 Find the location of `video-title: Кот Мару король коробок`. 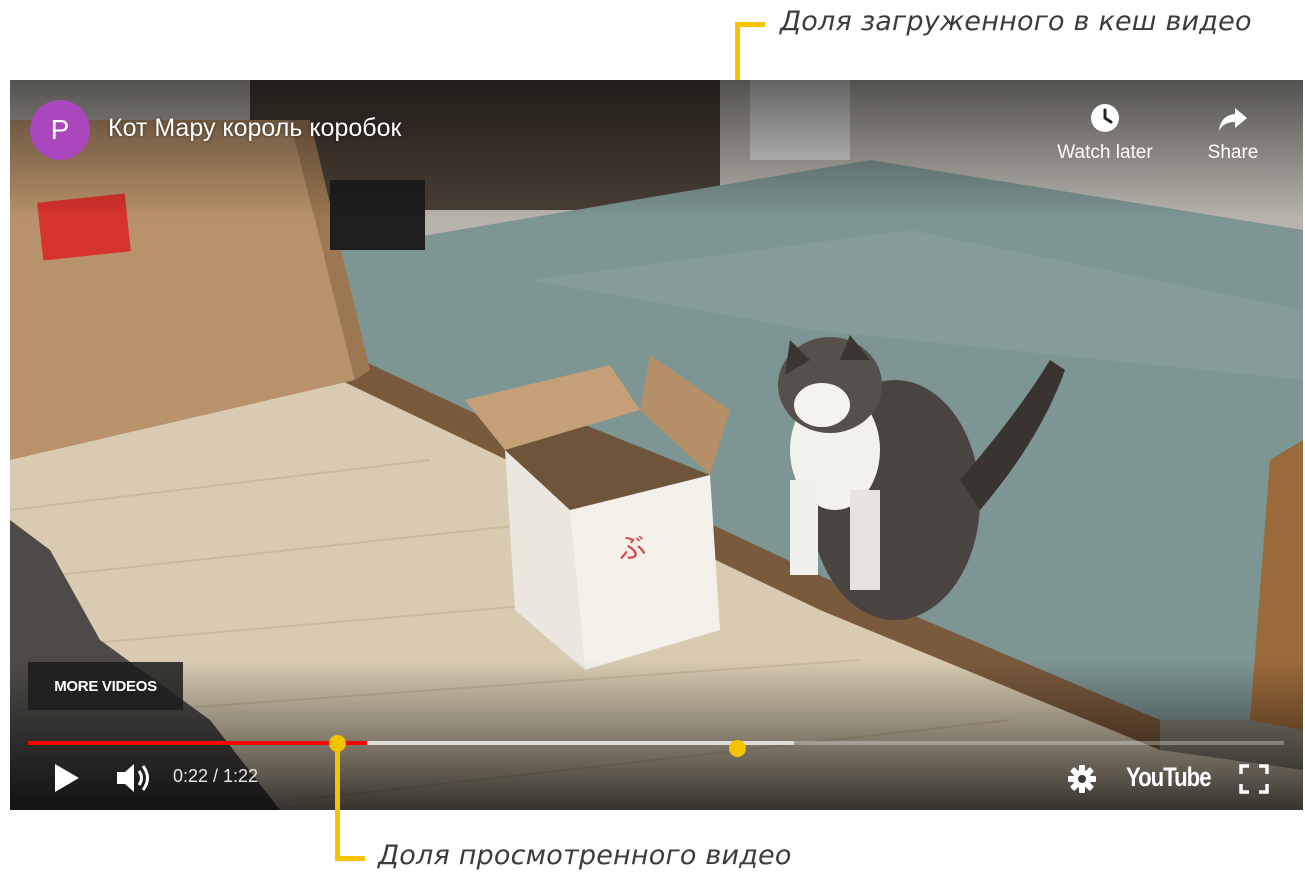

video-title: Кот Мару король коробок is located at coordinates (254, 128).